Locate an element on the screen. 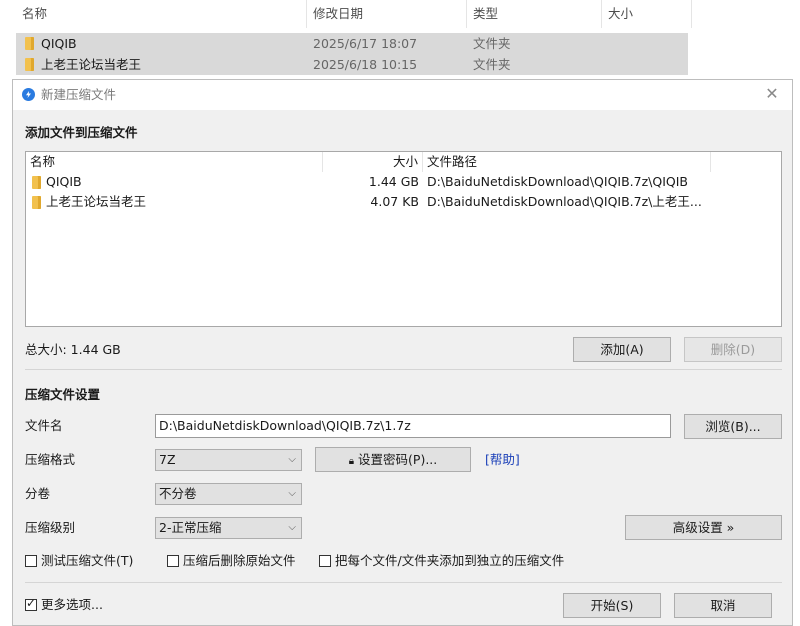 The height and width of the screenshot is (626, 800). volume-select-value: 不分卷 is located at coordinates (178, 493).